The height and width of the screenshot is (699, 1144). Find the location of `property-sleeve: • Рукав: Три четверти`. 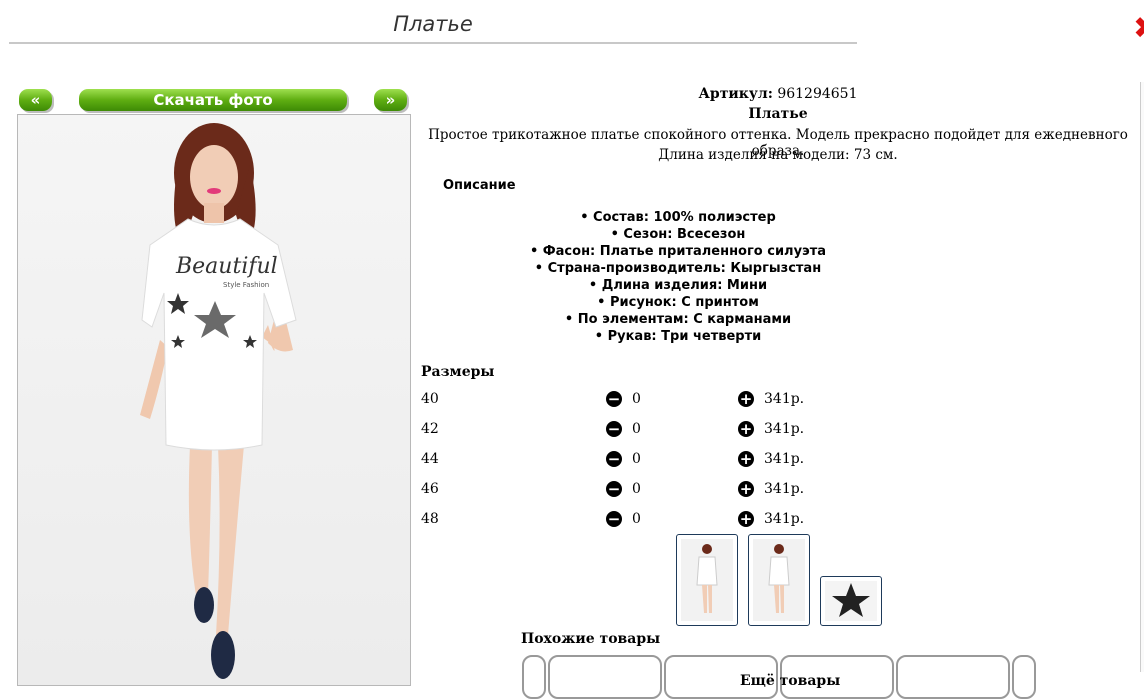

property-sleeve: • Рукав: Три четверти is located at coordinates (678, 336).